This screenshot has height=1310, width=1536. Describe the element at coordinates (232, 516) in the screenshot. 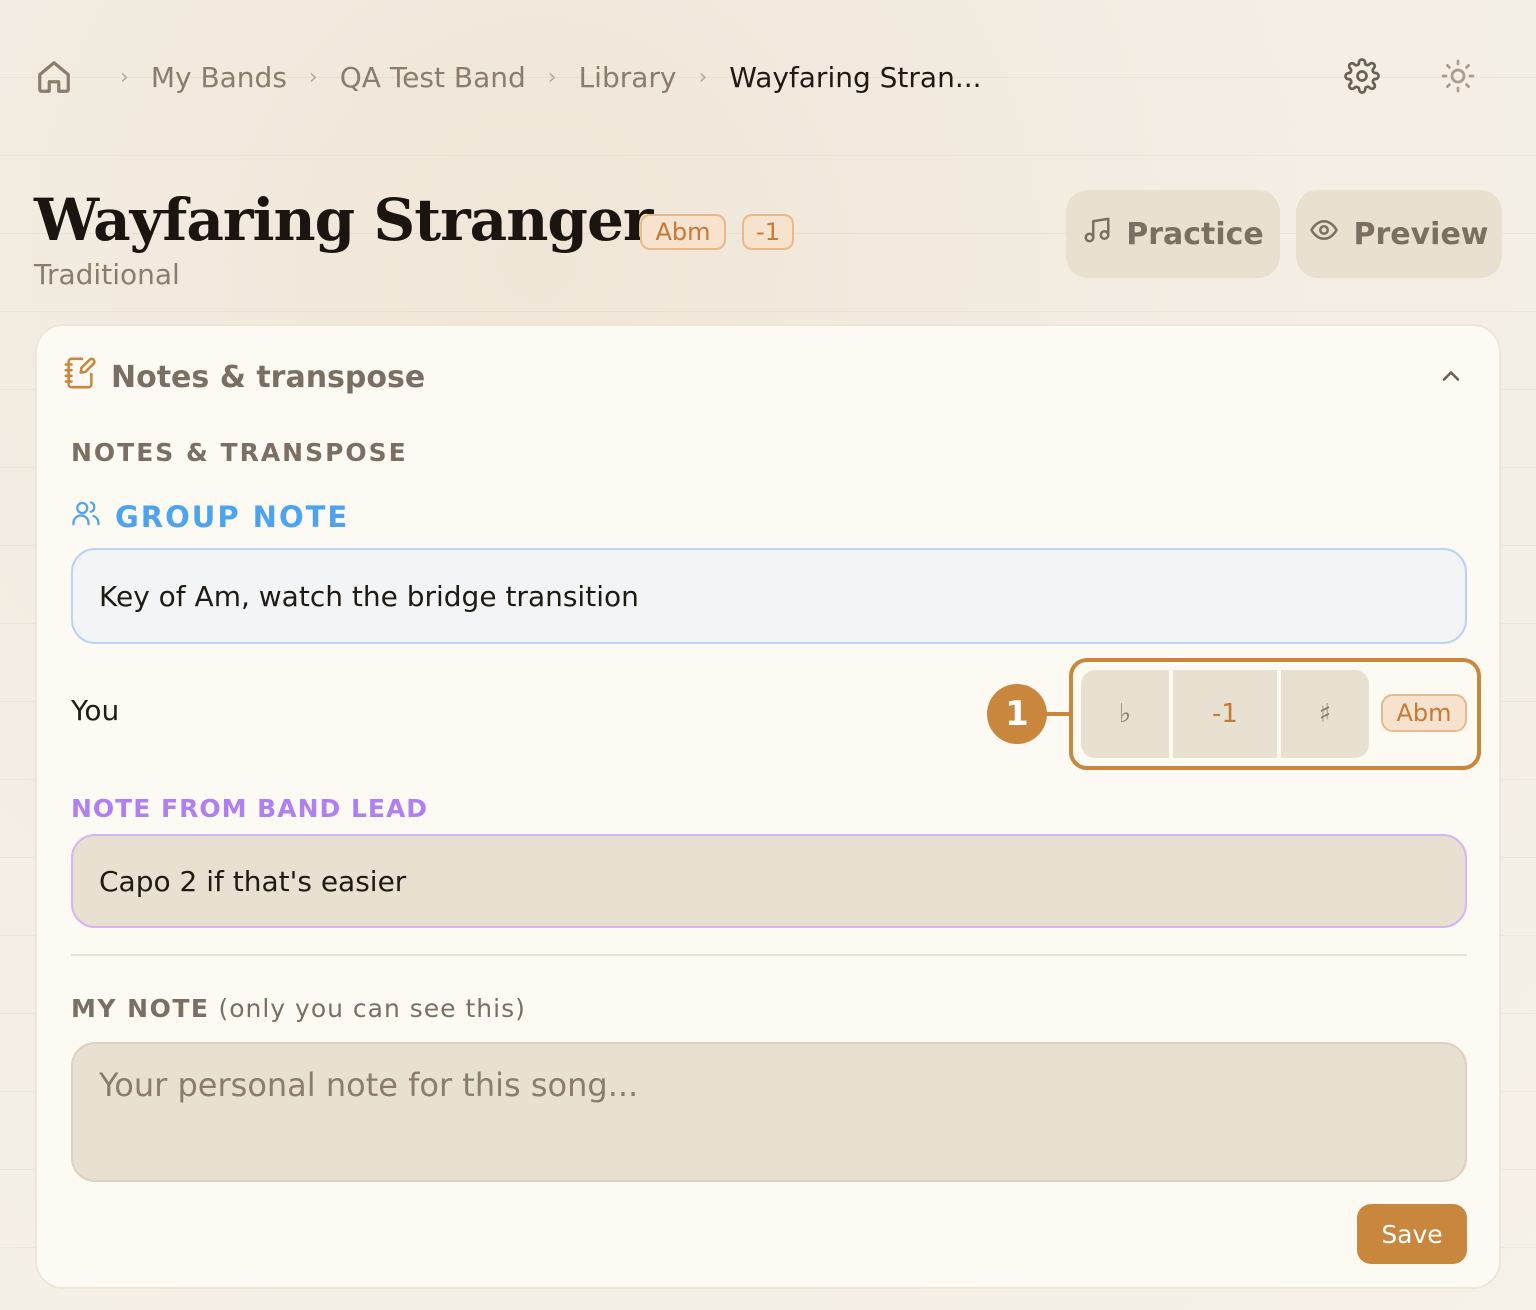

I see `group-note-label-text: GROUP NOTE` at that location.